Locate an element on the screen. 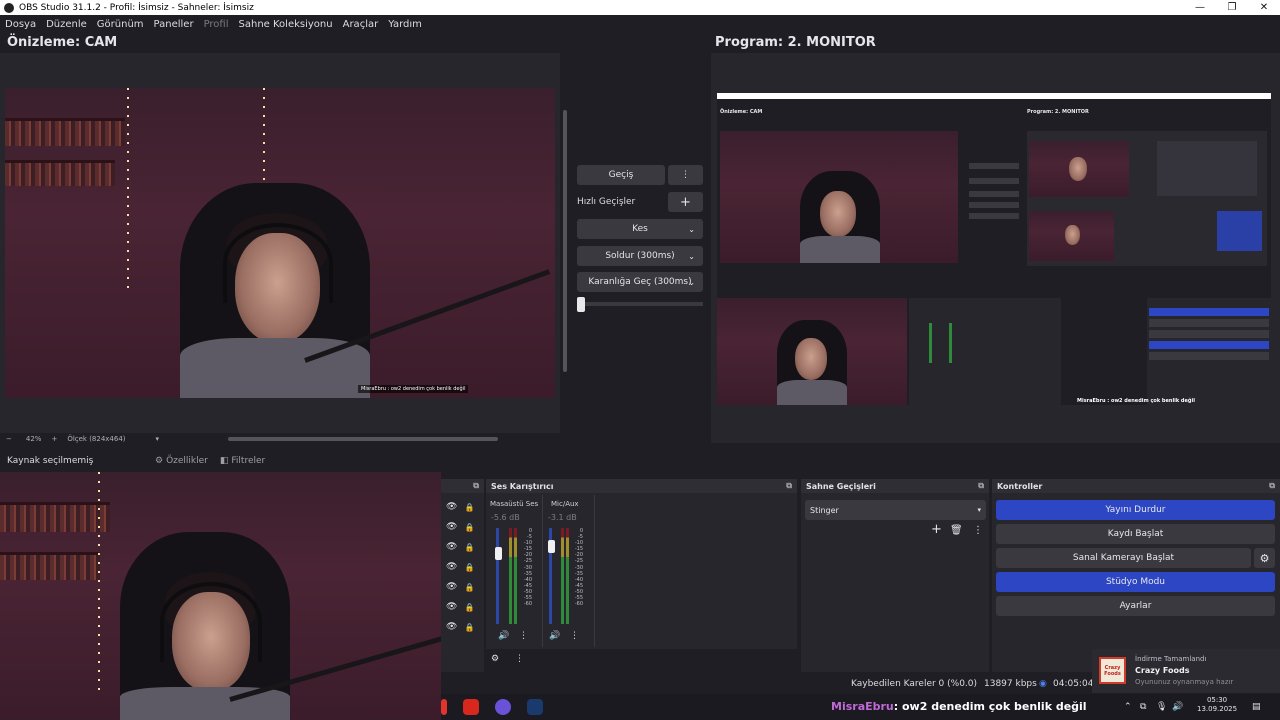 The width and height of the screenshot is (1280, 720). notification-icon: ▤ is located at coordinates (1256, 707).